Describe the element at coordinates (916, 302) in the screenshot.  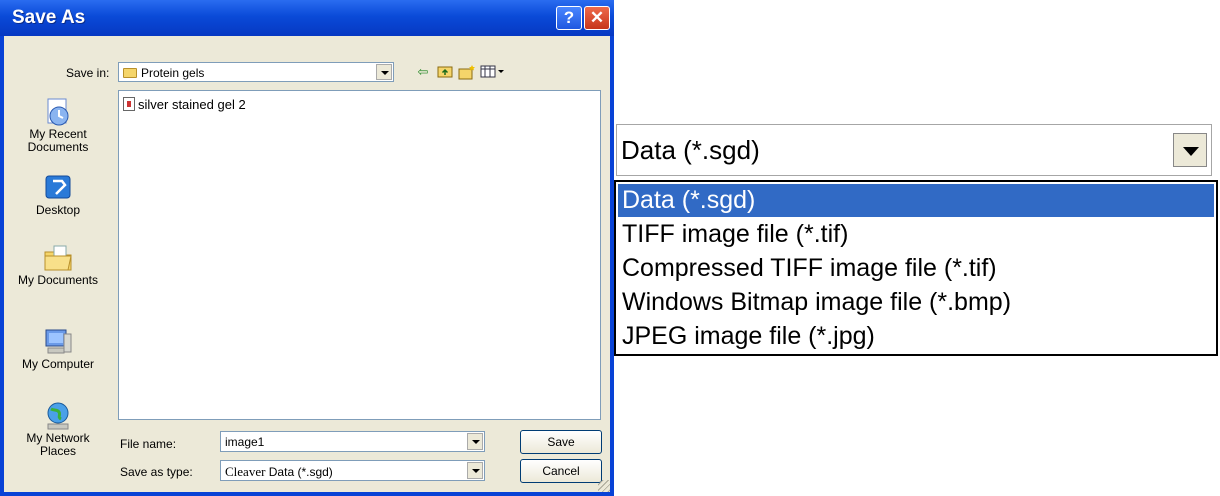
I see `option-bmp: Windows Bitmap image file (*.bmp)` at that location.